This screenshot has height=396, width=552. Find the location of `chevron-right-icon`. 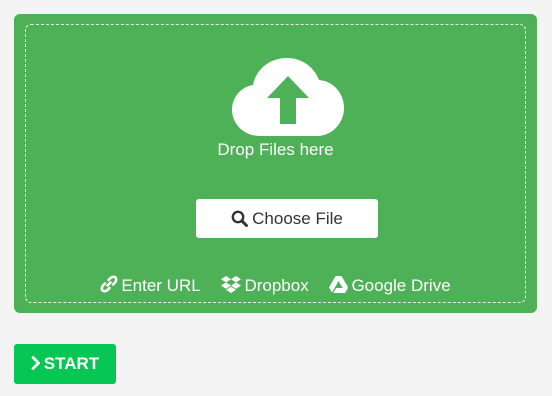

chevron-right-icon is located at coordinates (35, 363).